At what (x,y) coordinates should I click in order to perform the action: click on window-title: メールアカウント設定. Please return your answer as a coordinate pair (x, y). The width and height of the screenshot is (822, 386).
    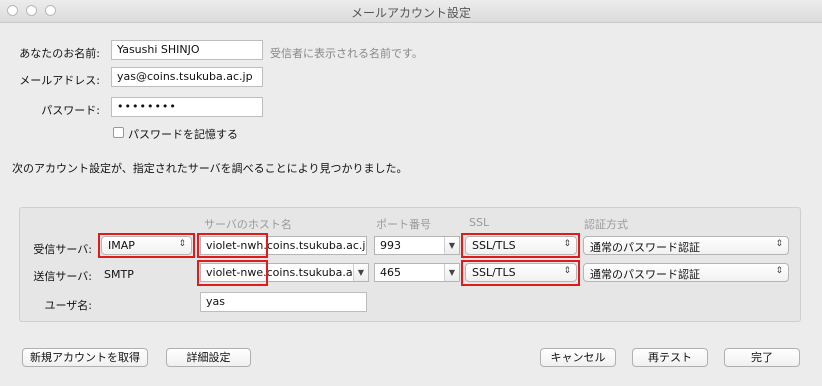
    Looking at the image, I should click on (410, 13).